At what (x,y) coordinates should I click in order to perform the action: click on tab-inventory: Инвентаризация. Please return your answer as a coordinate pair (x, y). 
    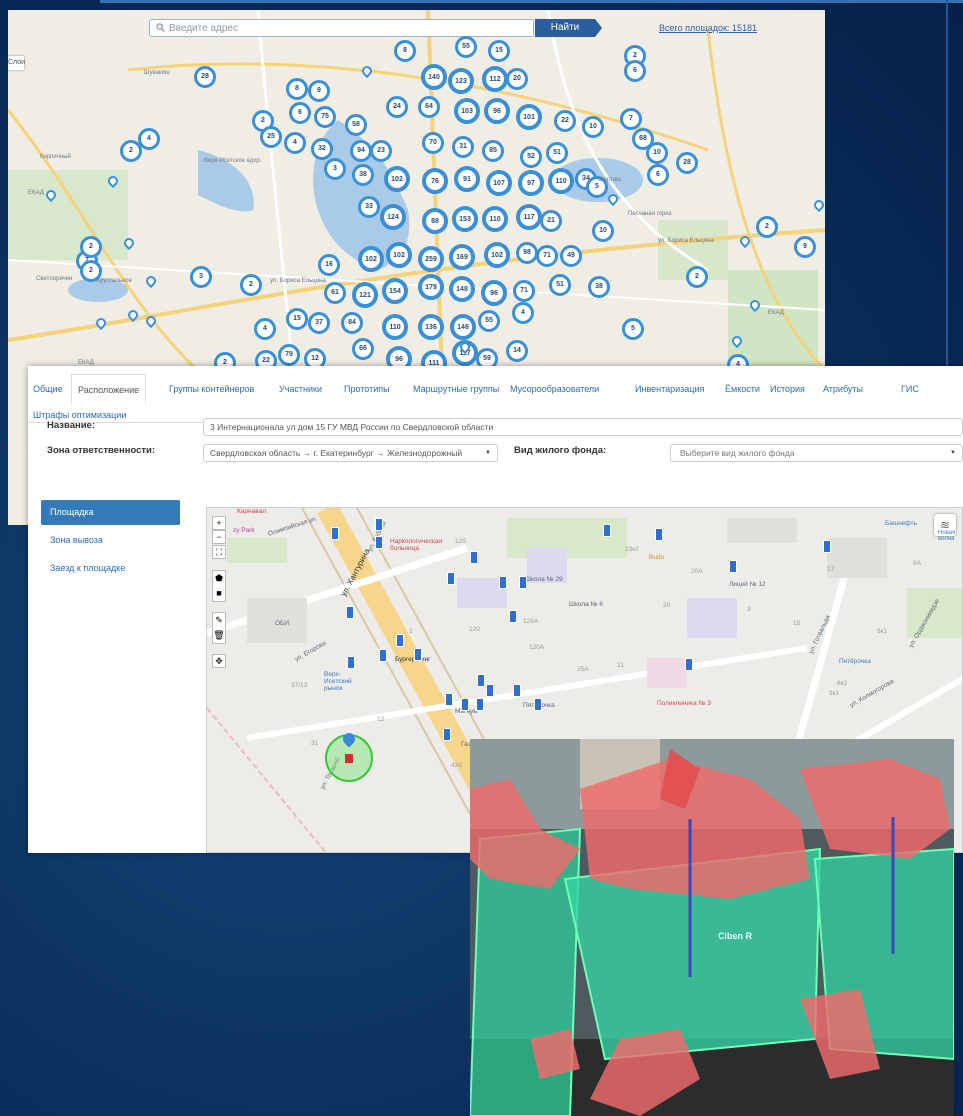
    Looking at the image, I should click on (669, 389).